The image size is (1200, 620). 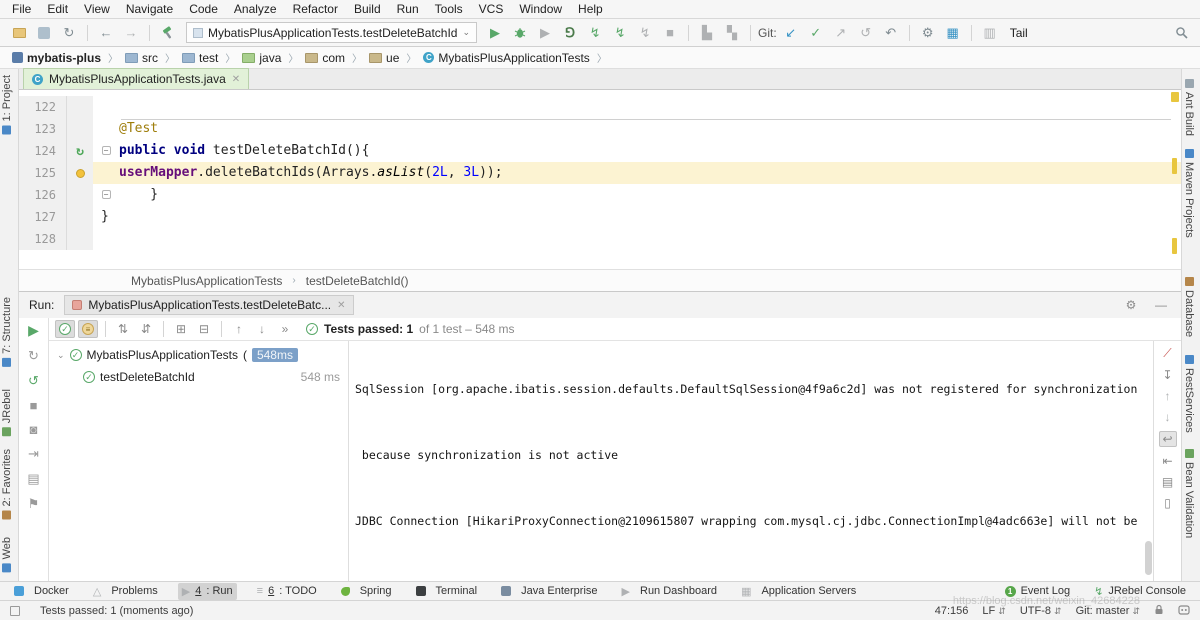 What do you see at coordinates (993, 611) in the screenshot?
I see `line-ending-select: LF ⇵` at bounding box center [993, 611].